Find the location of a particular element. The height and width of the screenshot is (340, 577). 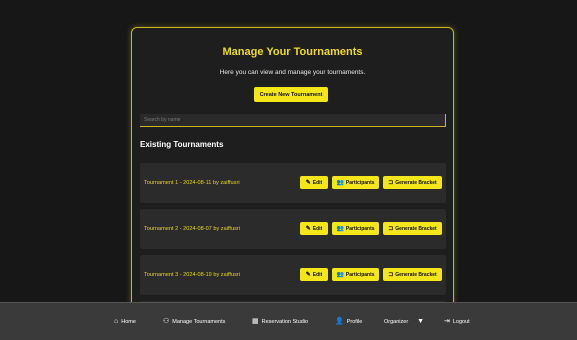

nav-profile: 👤 Profile is located at coordinates (348, 321).